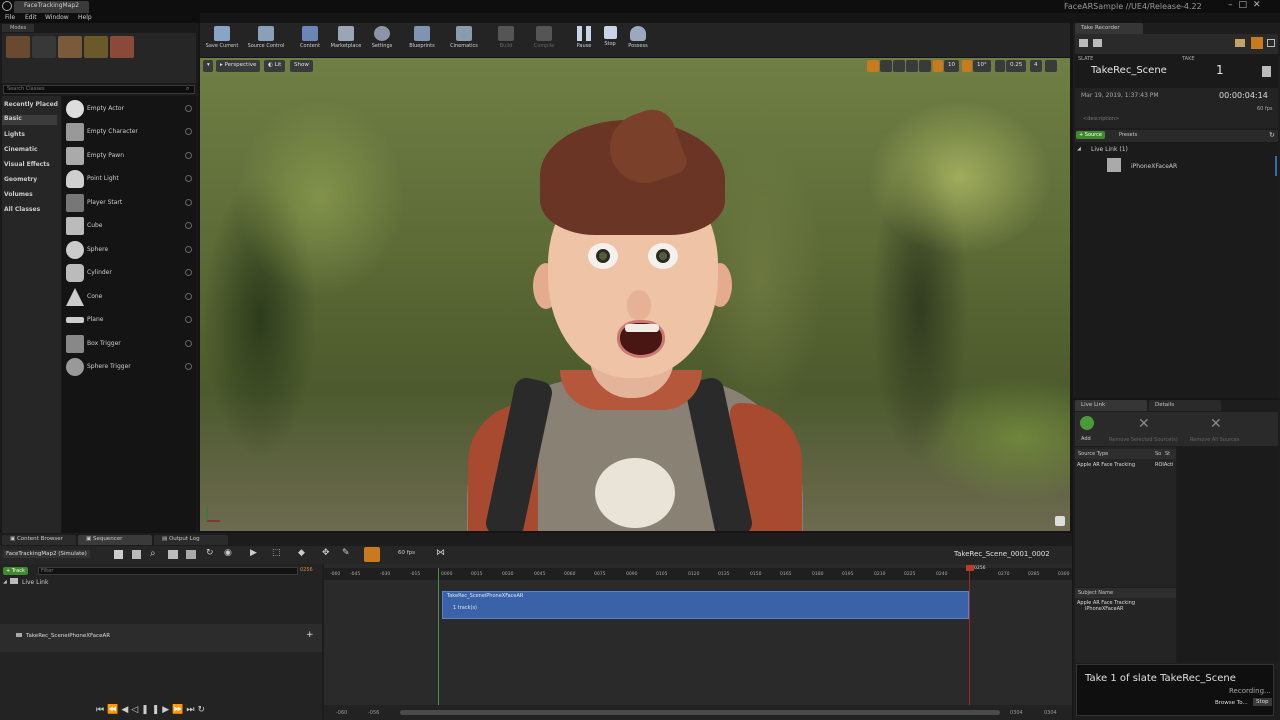  I want to click on list-item: Box Trigger, so click(129, 344).